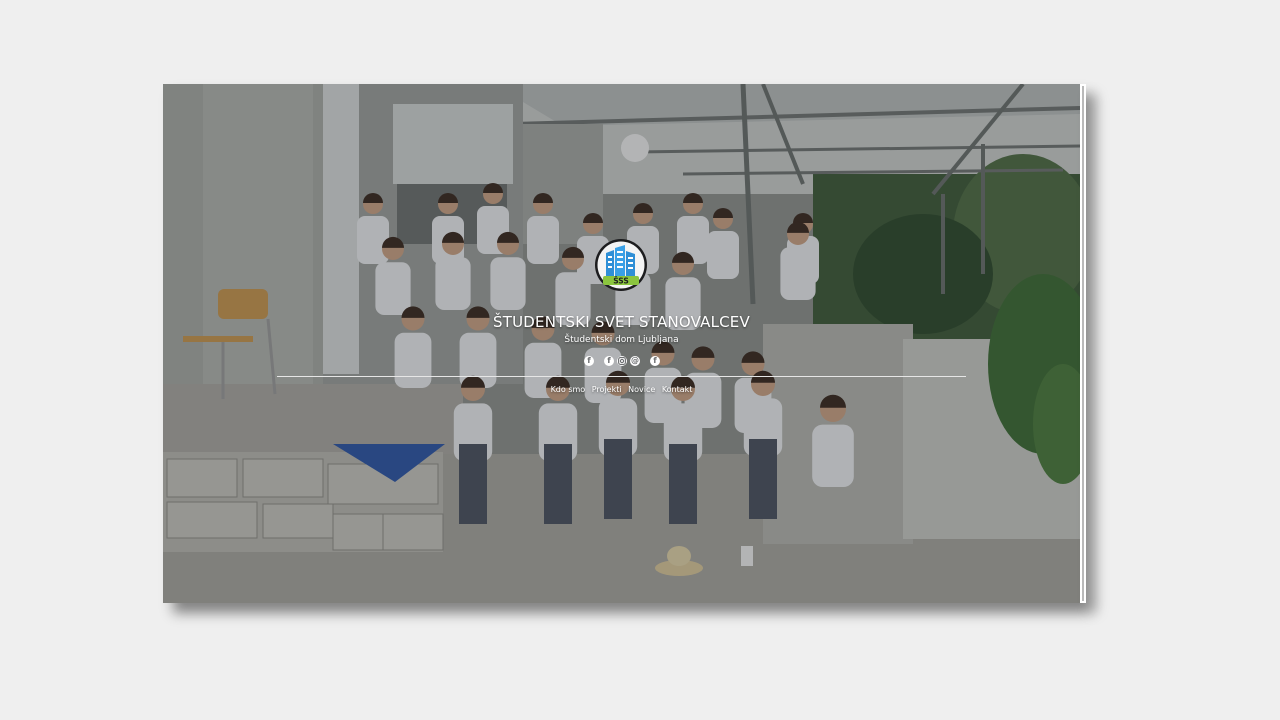 The image size is (1280, 720). I want to click on nav-item-projekti: Projekti, so click(607, 389).